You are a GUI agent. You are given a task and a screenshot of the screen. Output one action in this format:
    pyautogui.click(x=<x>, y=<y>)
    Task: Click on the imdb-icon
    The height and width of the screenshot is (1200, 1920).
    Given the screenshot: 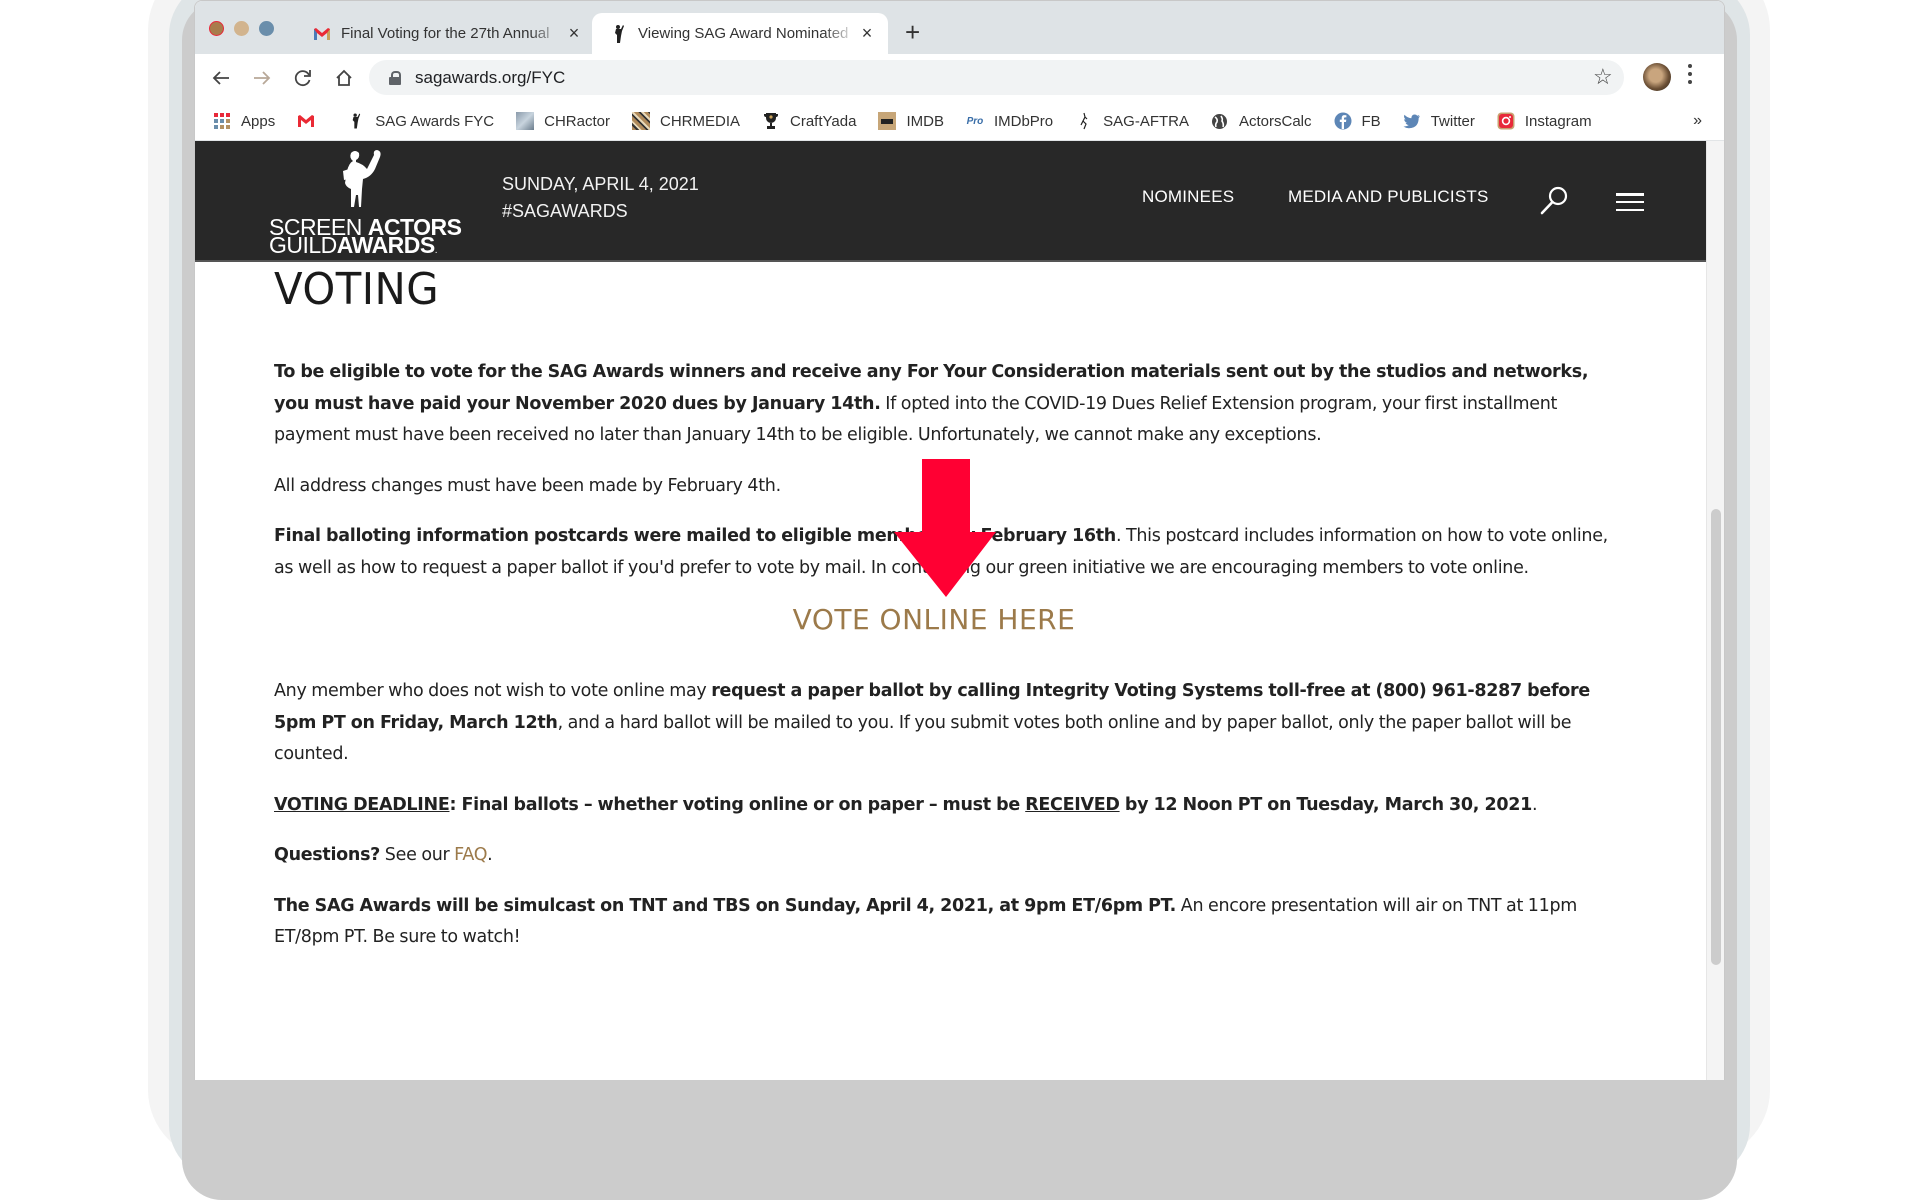 What is the action you would take?
    pyautogui.click(x=887, y=121)
    